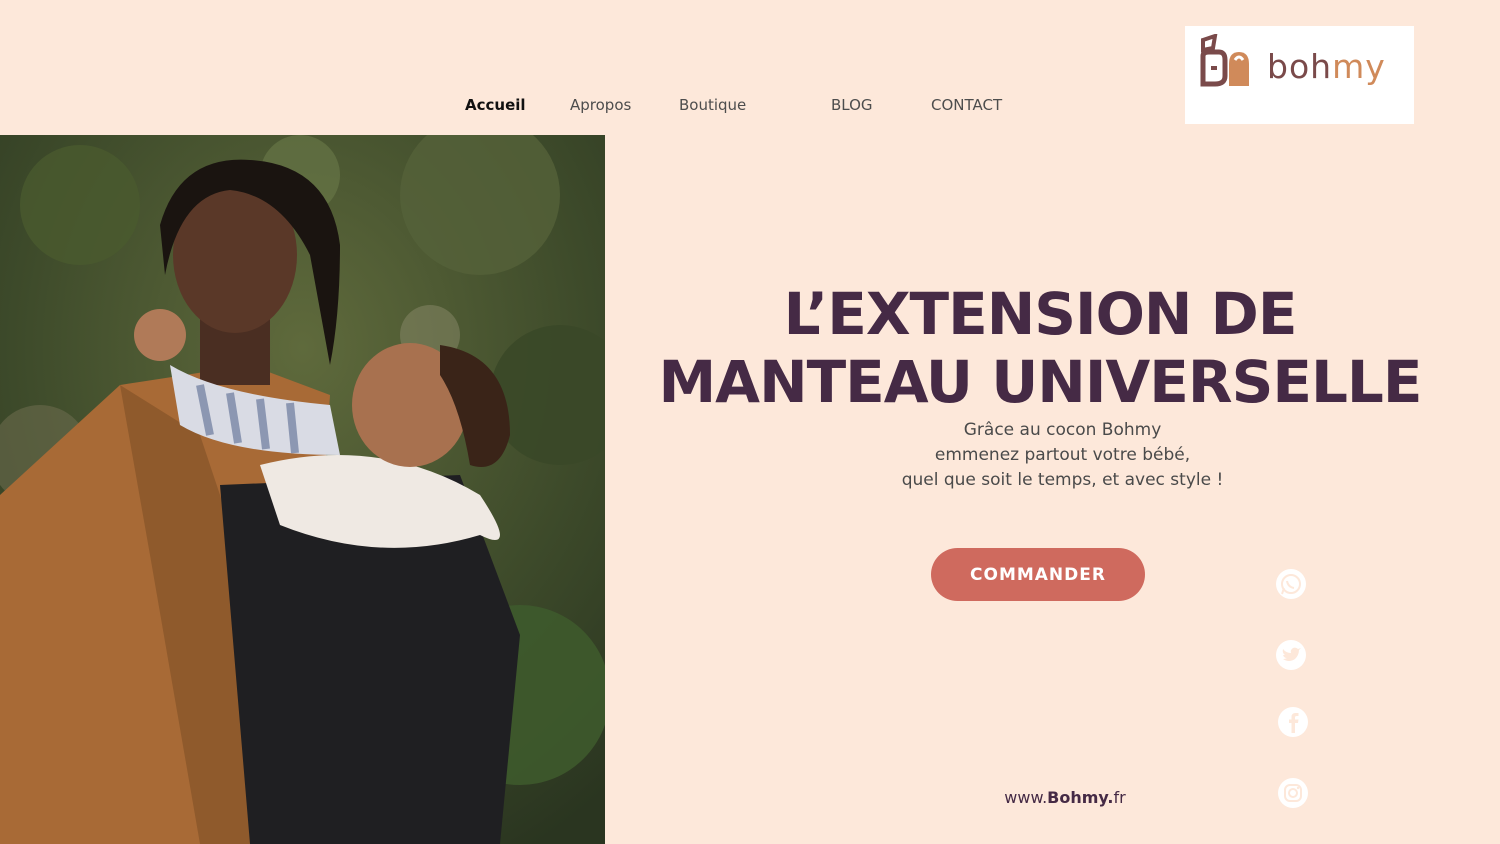 The image size is (1500, 844). Describe the element at coordinates (1119, 797) in the screenshot. I see `url-suffix: fr` at that location.